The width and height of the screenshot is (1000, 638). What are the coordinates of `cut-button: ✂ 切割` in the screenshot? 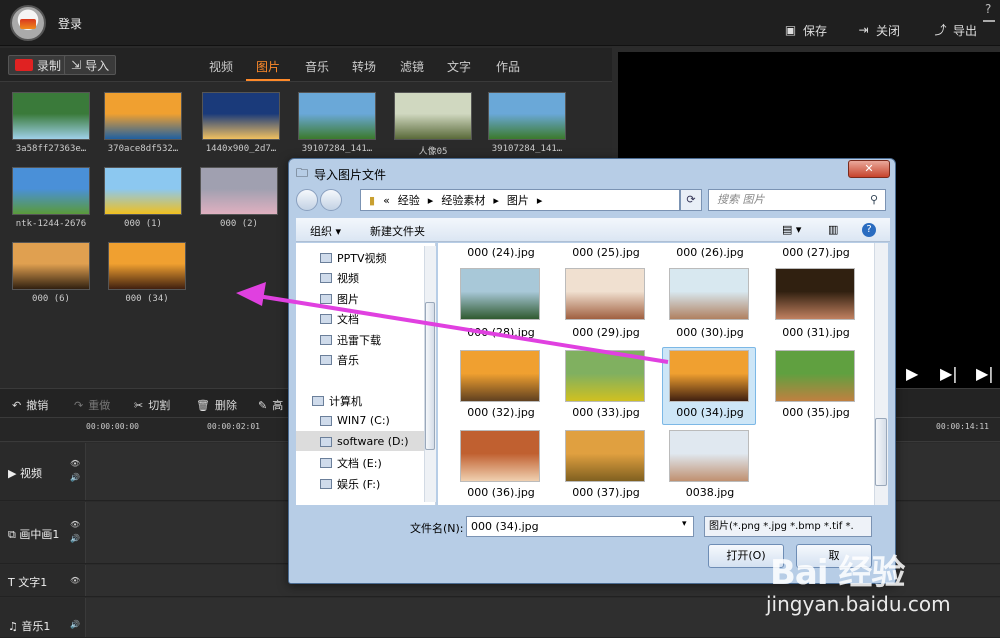 It's located at (152, 405).